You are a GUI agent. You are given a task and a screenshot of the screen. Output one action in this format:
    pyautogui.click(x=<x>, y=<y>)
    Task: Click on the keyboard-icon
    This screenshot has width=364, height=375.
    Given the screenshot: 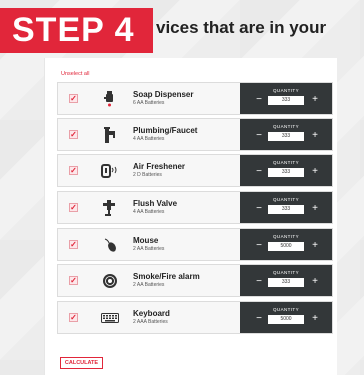 What is the action you would take?
    pyautogui.click(x=110, y=318)
    